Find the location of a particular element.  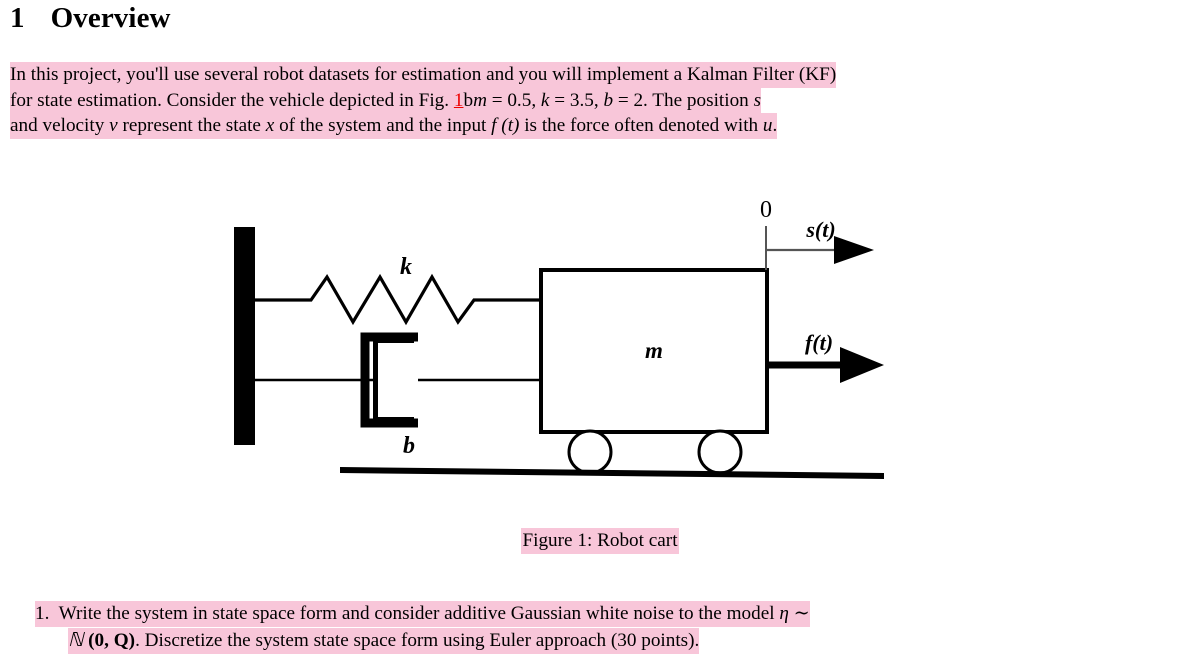

displacement-arrow-head is located at coordinates (854, 250).